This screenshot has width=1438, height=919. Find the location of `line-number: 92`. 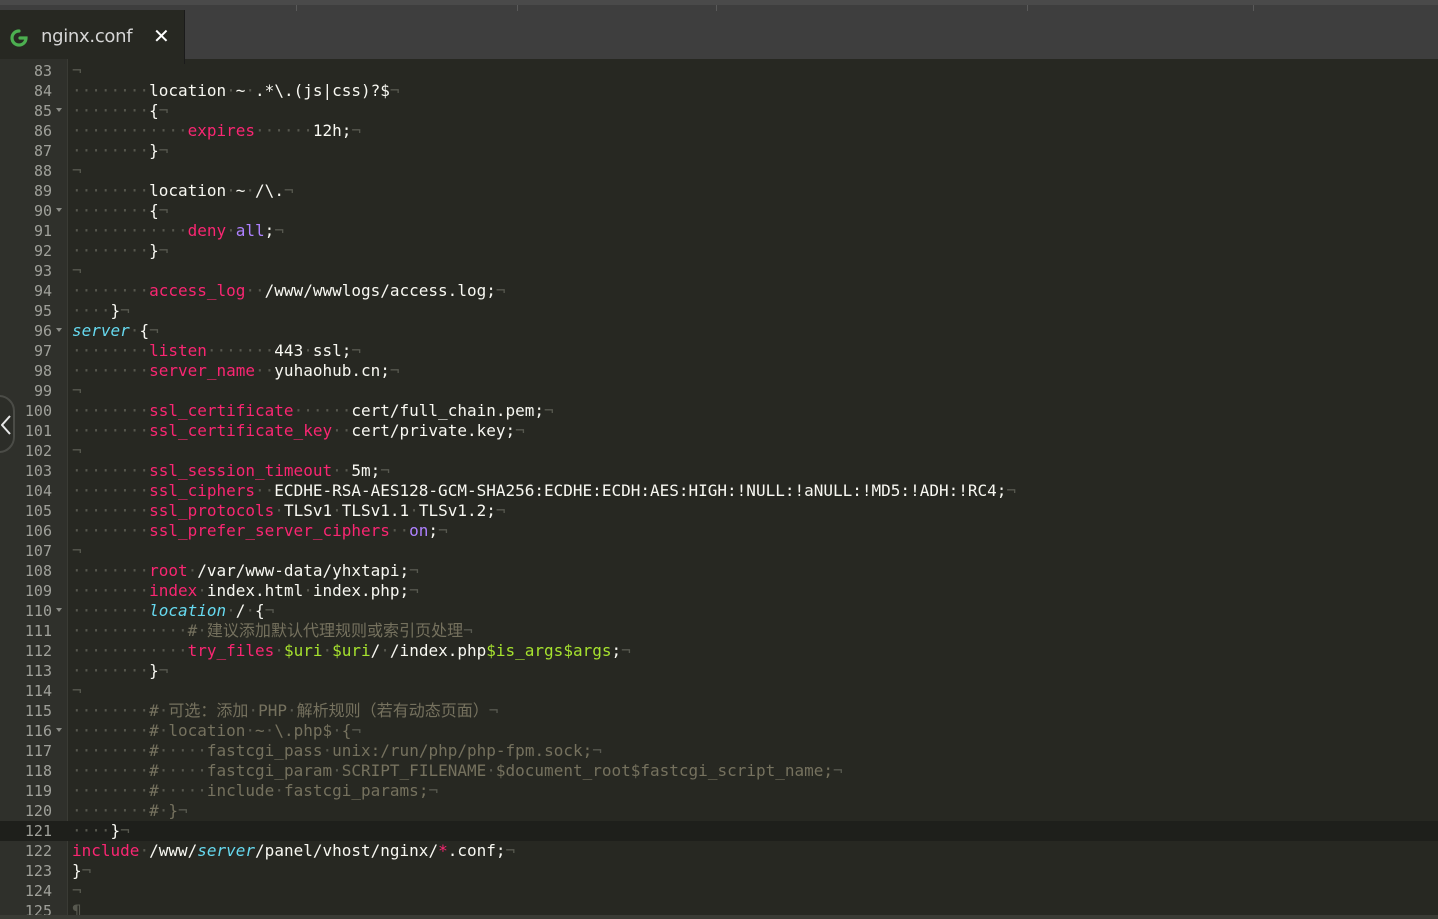

line-number: 92 is located at coordinates (42, 251).